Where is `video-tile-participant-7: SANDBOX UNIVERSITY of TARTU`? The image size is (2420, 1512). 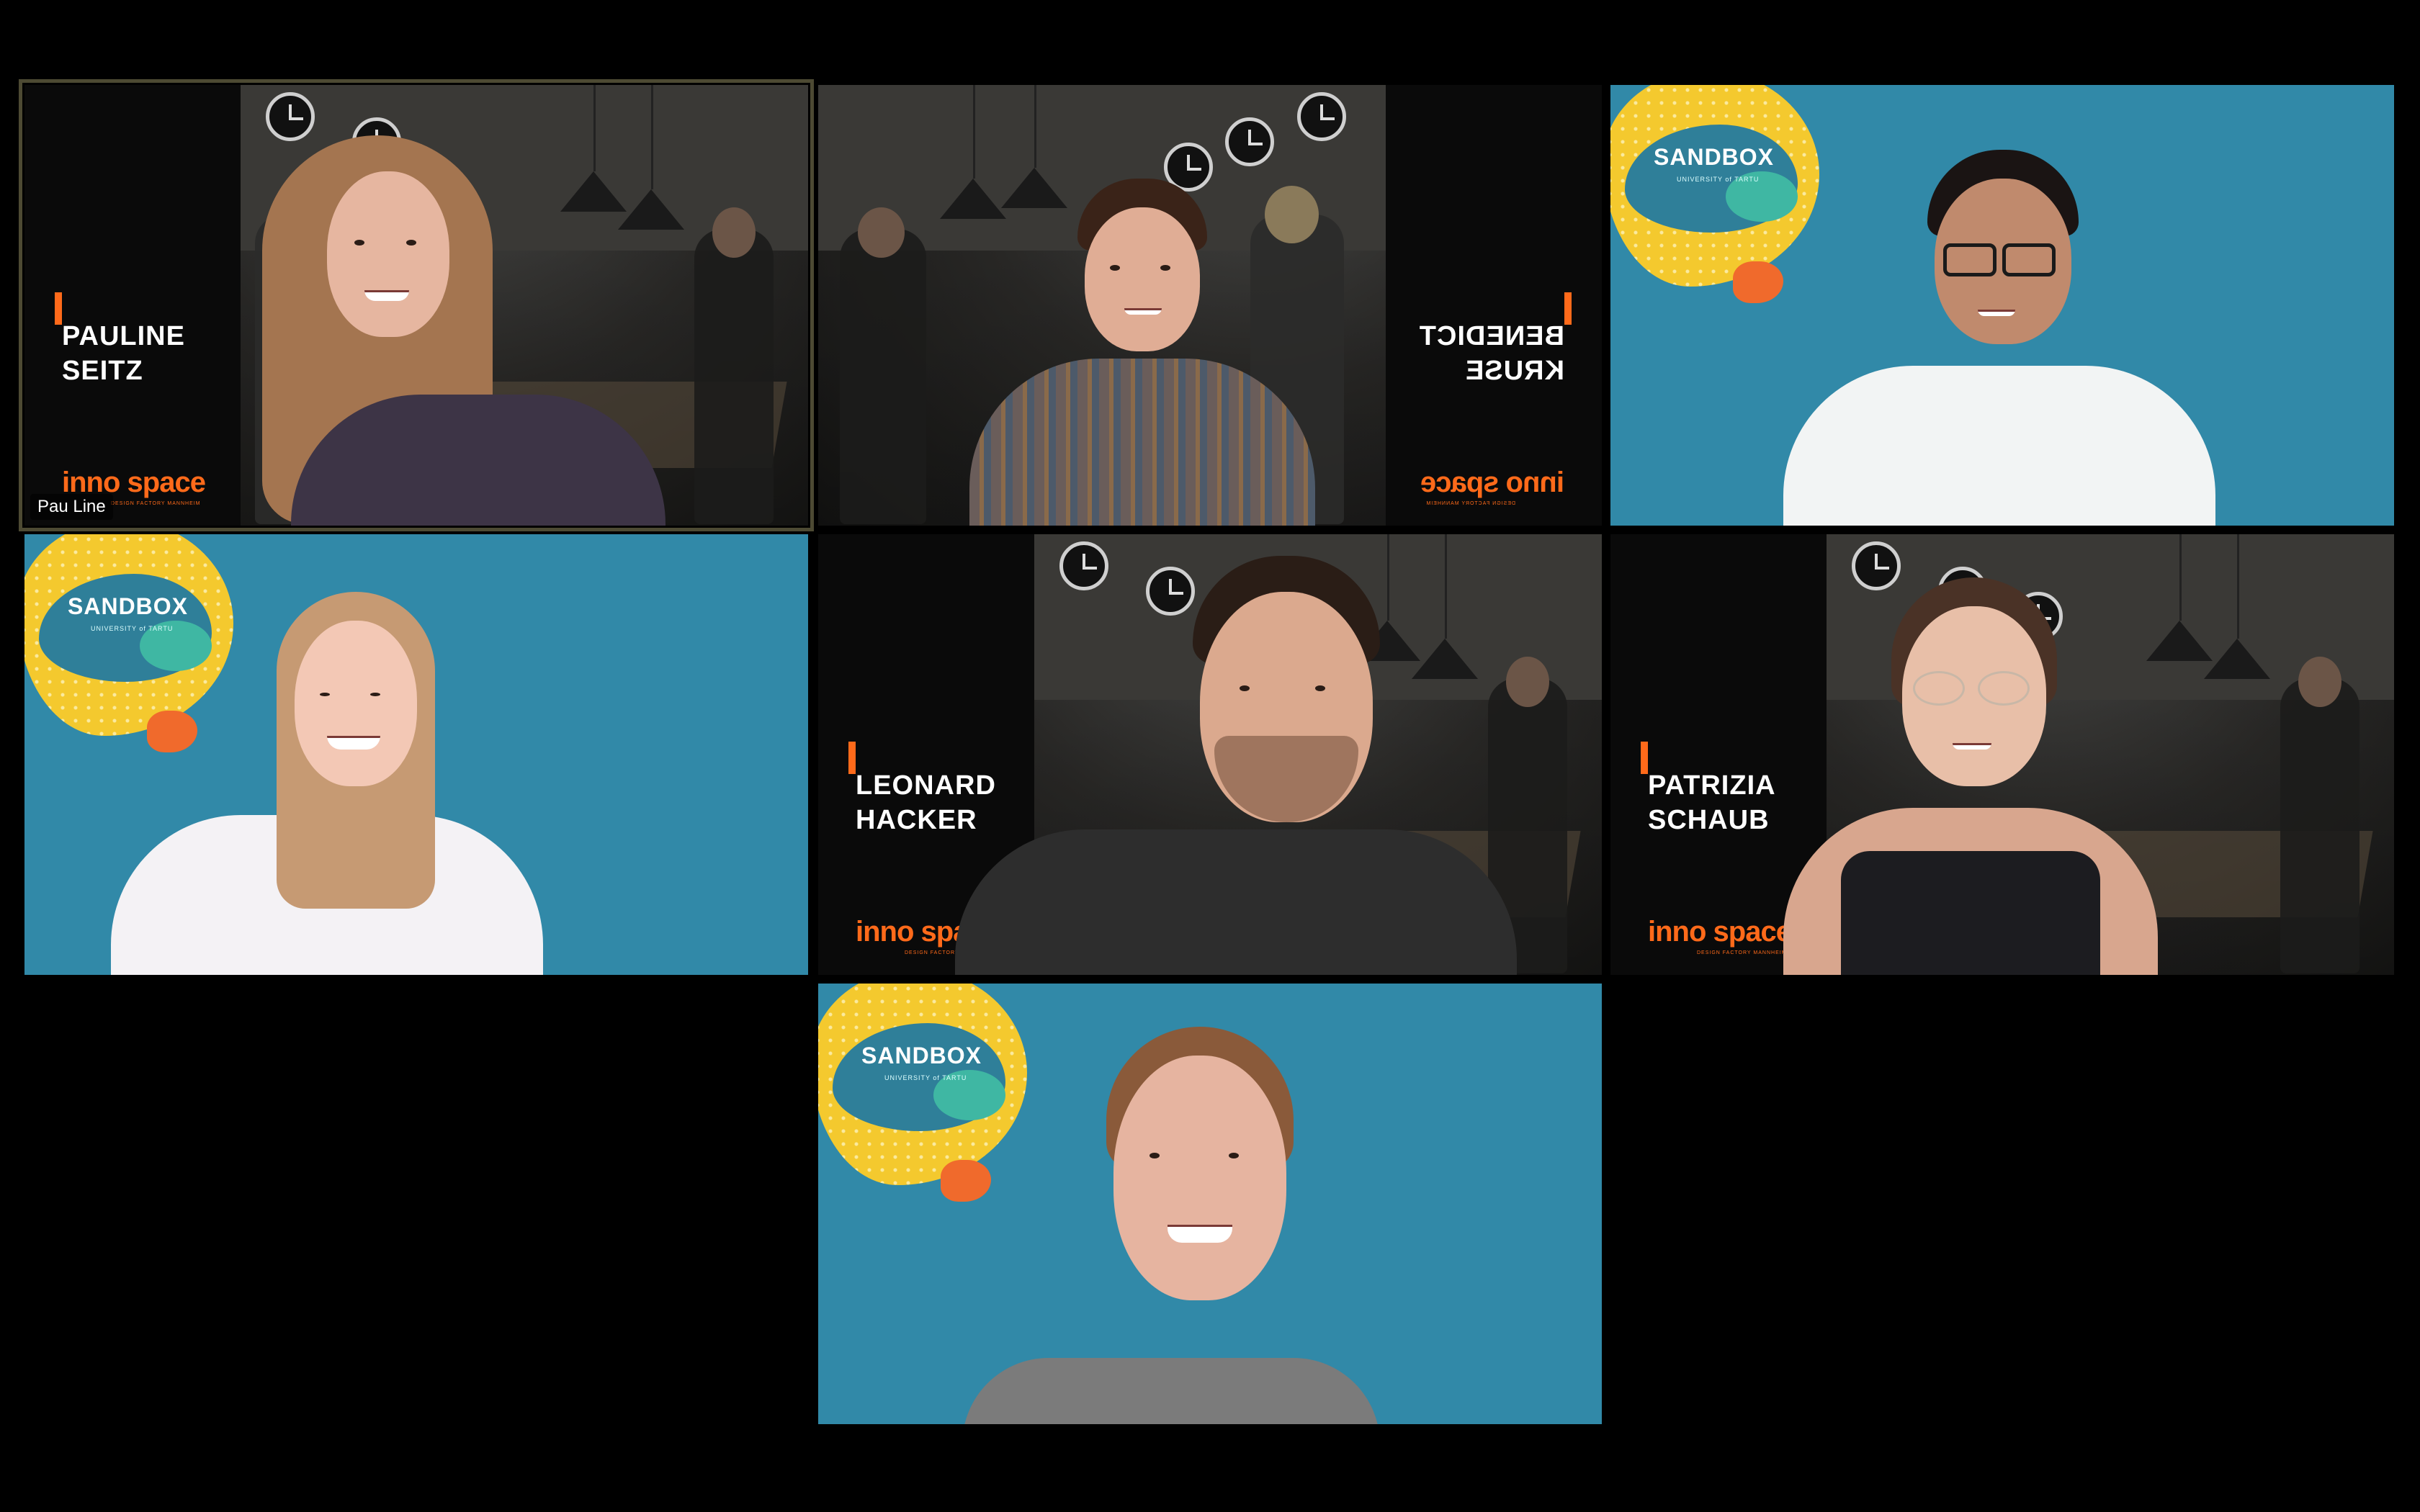 video-tile-participant-7: SANDBOX UNIVERSITY of TARTU is located at coordinates (1210, 1204).